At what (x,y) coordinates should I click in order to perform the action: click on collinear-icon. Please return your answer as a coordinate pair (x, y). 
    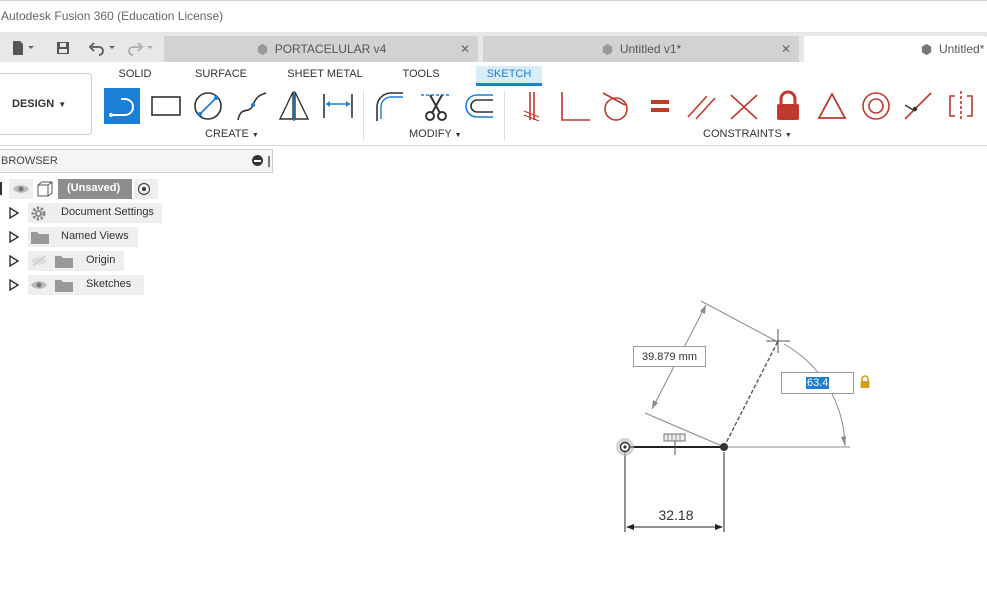
    Looking at the image, I should click on (918, 106).